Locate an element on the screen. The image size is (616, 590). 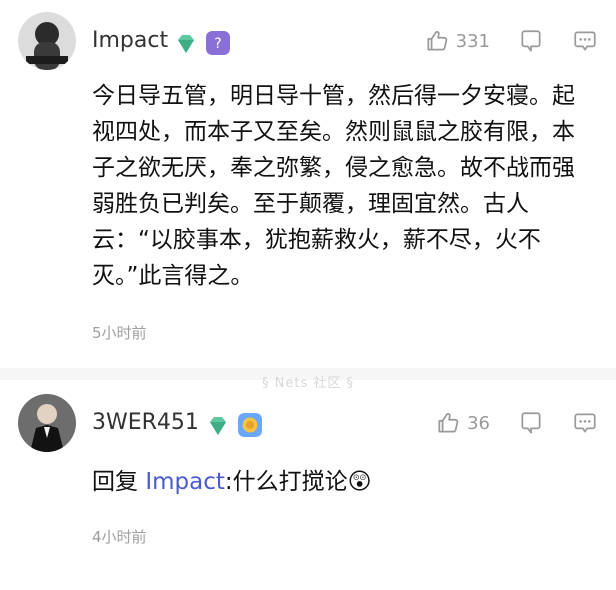
timestamp: 4小时前 is located at coordinates (119, 537).